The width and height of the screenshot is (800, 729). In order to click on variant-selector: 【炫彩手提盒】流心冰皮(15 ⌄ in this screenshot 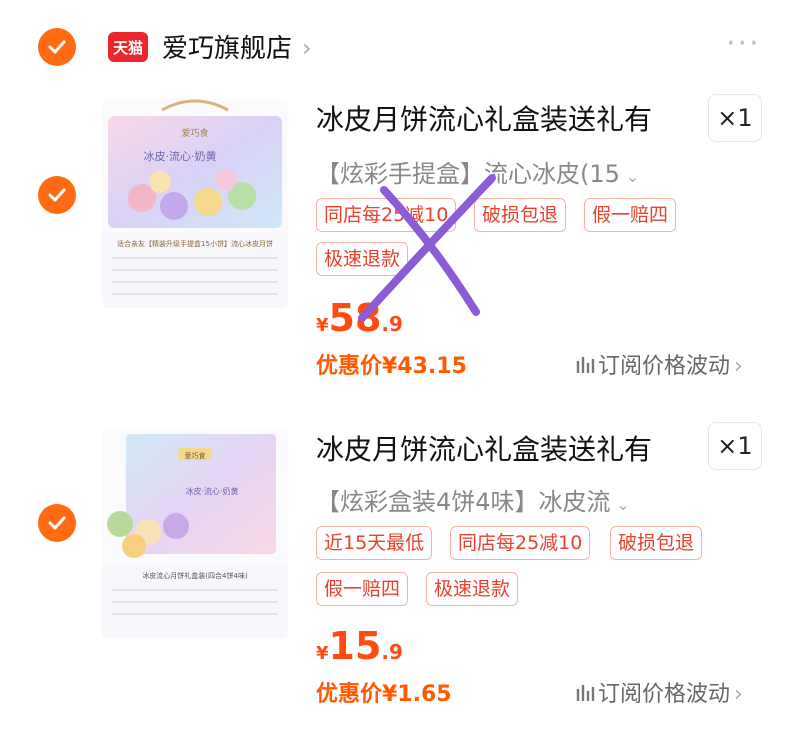, I will do `click(477, 171)`.